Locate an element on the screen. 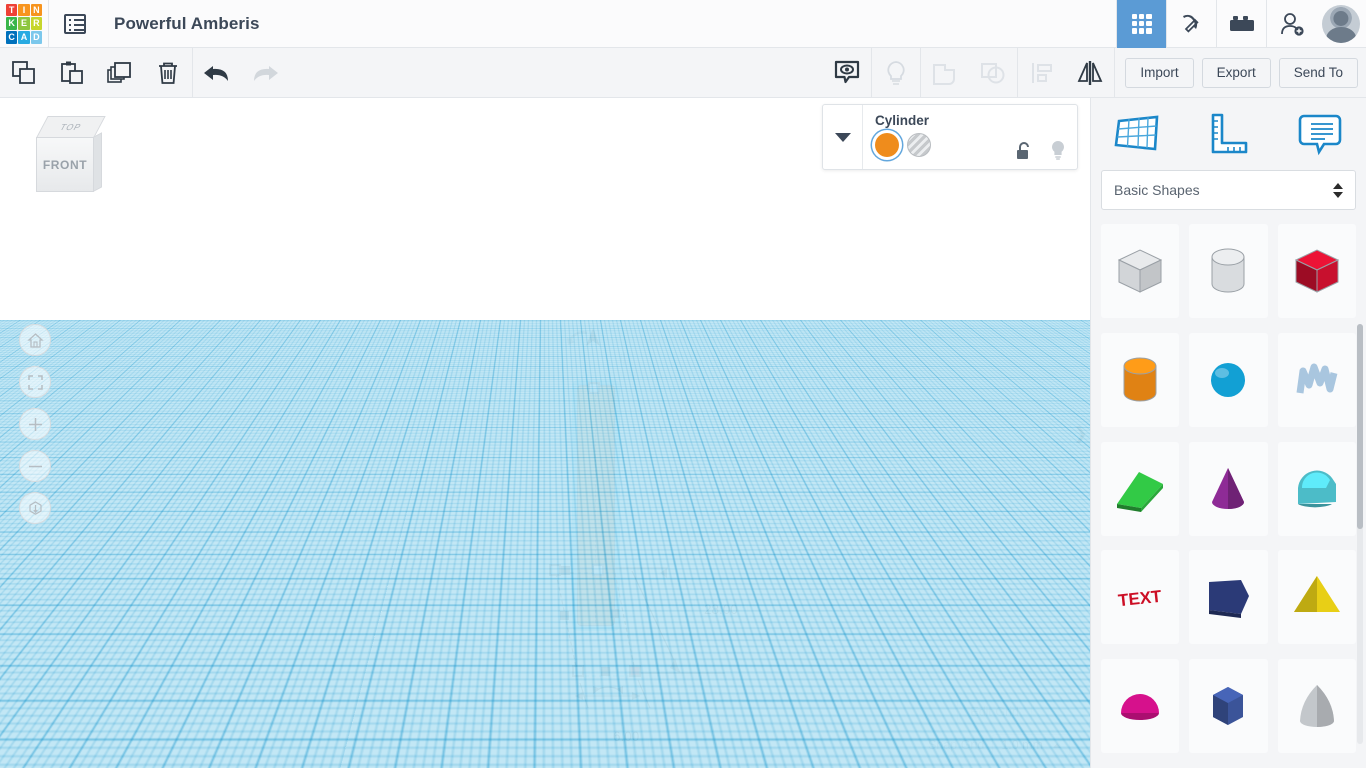 Image resolution: width=1366 pixels, height=768 pixels. base-handle-left is located at coordinates (578, 671).